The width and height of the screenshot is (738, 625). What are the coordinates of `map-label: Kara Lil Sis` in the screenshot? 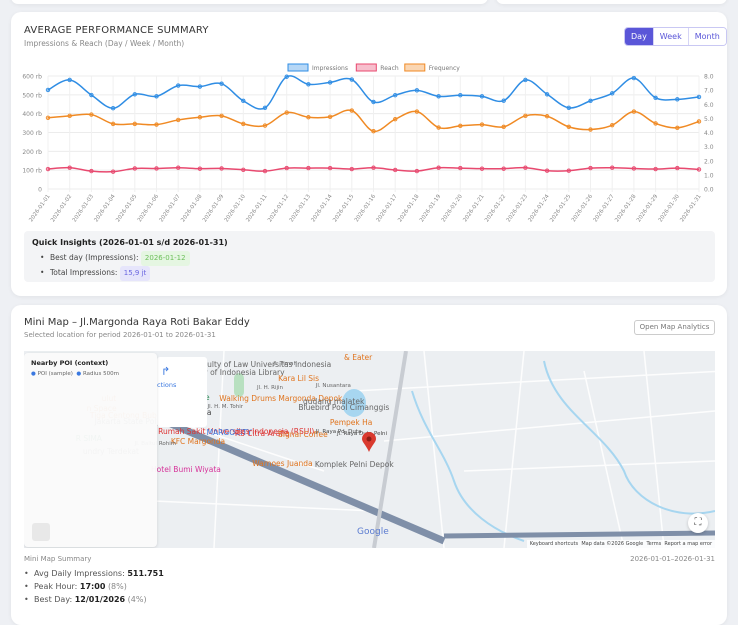 It's located at (298, 378).